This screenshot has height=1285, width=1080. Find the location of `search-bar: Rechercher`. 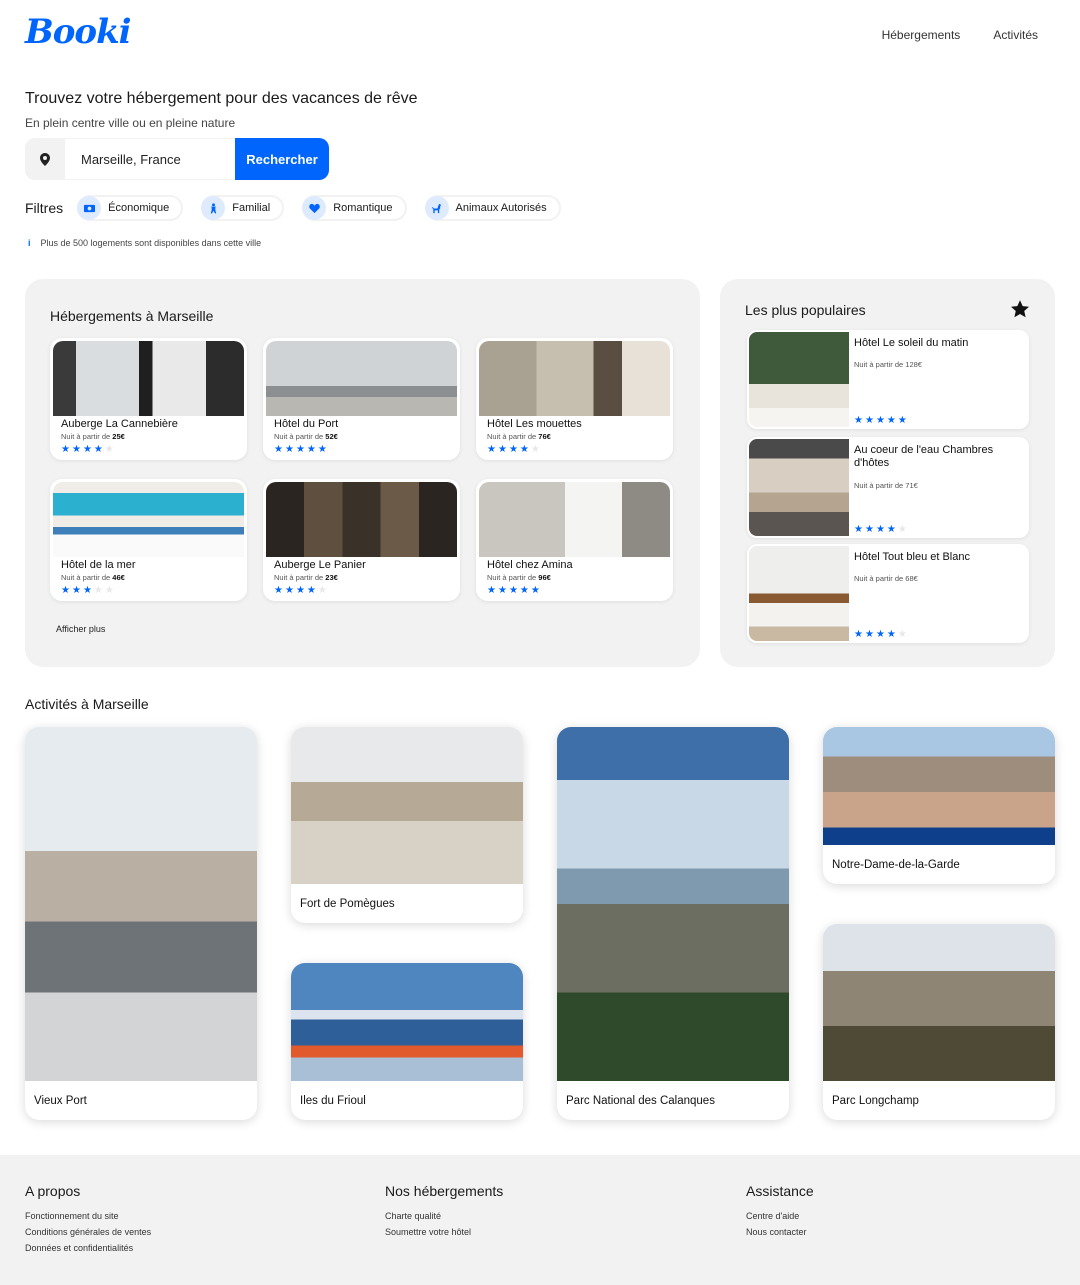

search-bar: Rechercher is located at coordinates (177, 159).